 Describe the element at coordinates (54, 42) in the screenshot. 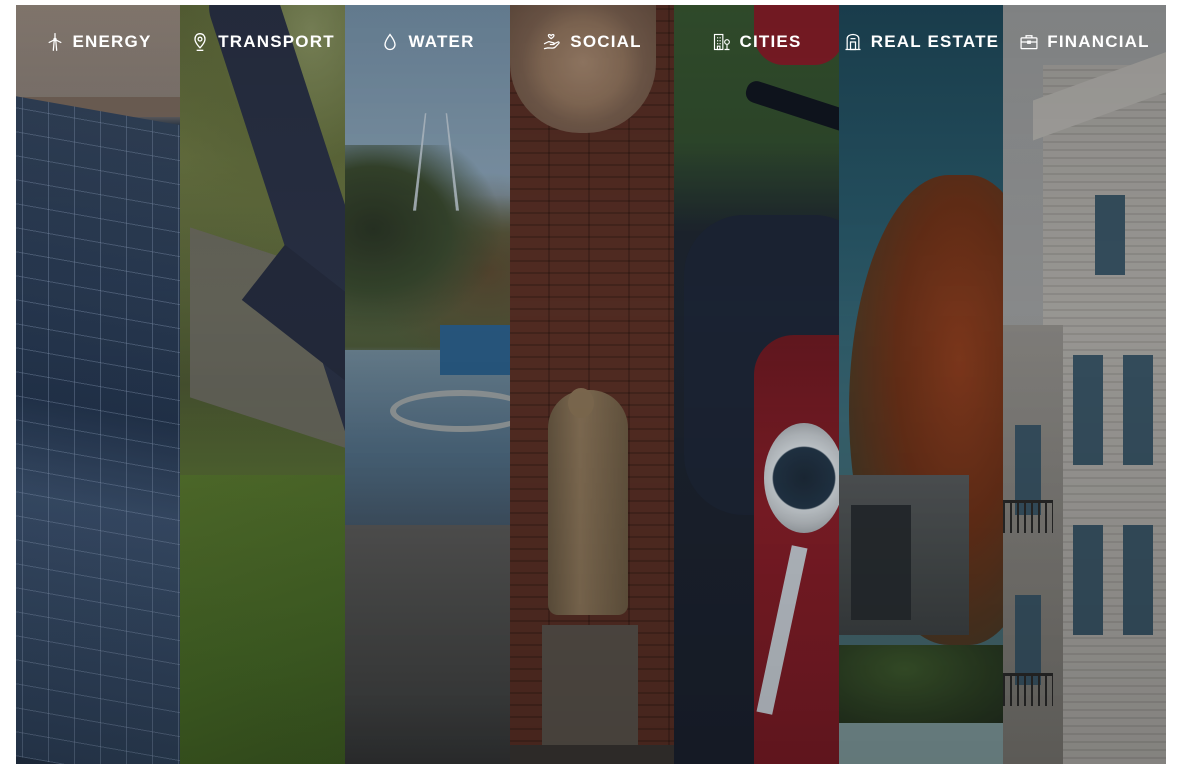

I see `wind-turbine-icon` at that location.